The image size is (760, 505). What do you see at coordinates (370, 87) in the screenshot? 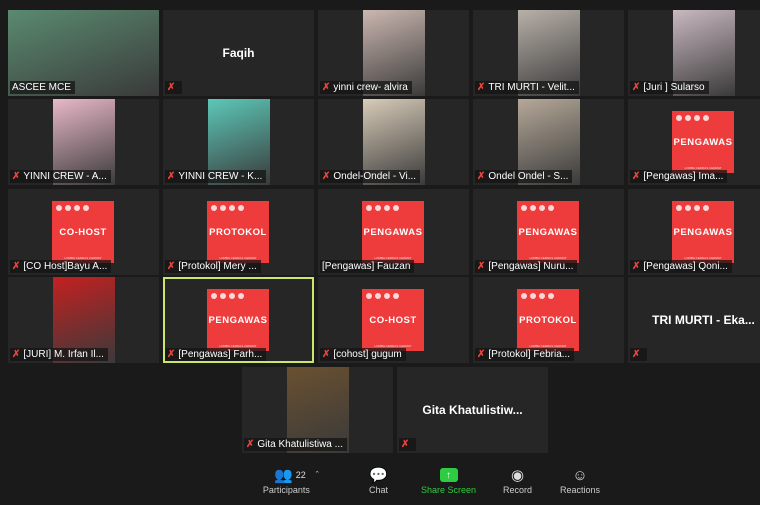
I see `participant-name: yinni crew- alvira` at bounding box center [370, 87].